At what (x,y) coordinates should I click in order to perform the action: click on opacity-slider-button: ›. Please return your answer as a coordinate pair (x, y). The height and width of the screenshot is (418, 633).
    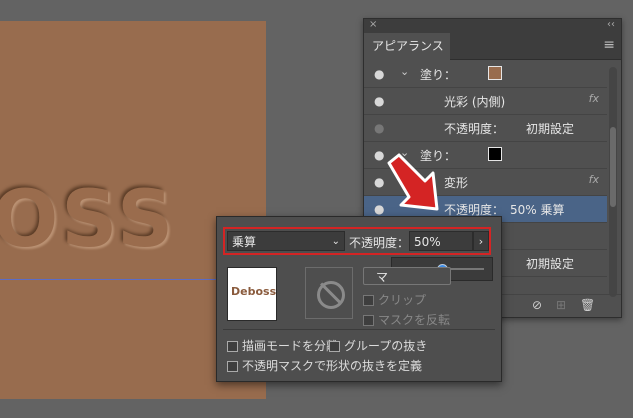
    Looking at the image, I should click on (481, 241).